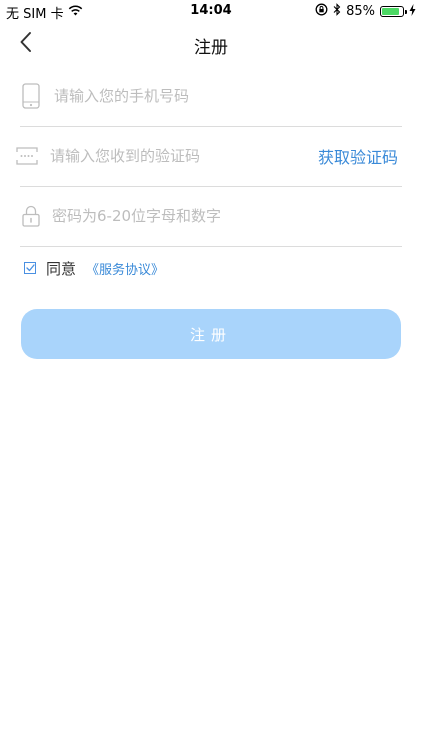  I want to click on bluetooth-icon, so click(337, 11).